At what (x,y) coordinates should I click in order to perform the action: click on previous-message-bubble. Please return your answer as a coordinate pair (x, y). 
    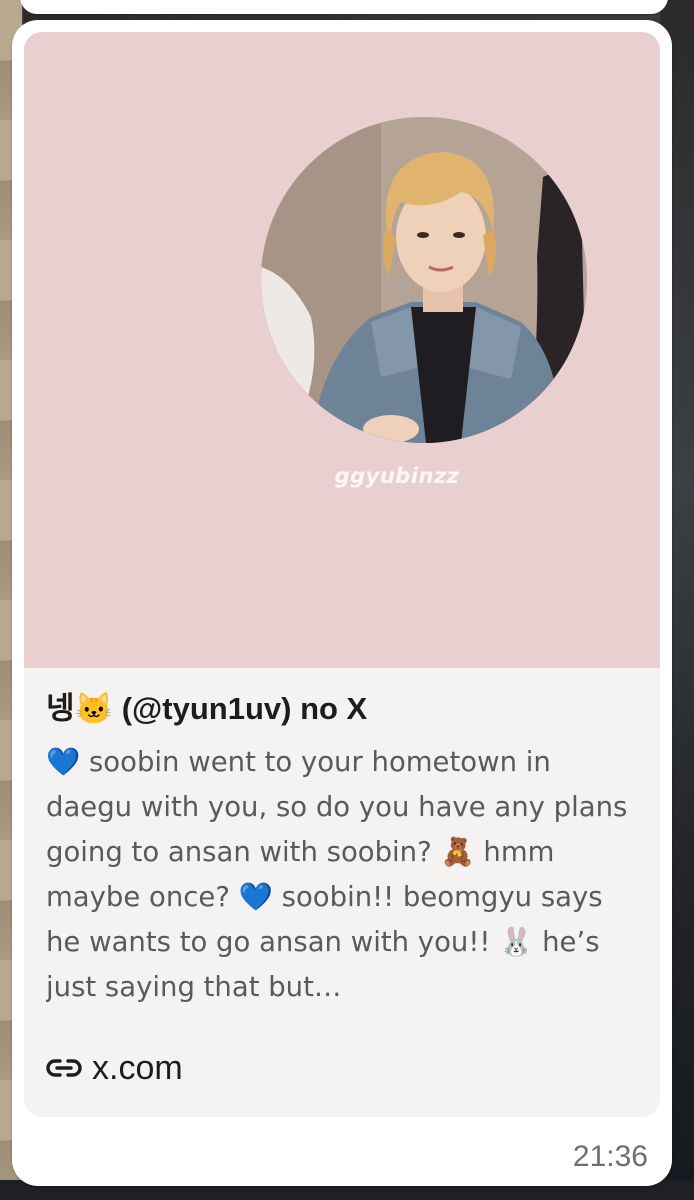
    Looking at the image, I should click on (344, 7).